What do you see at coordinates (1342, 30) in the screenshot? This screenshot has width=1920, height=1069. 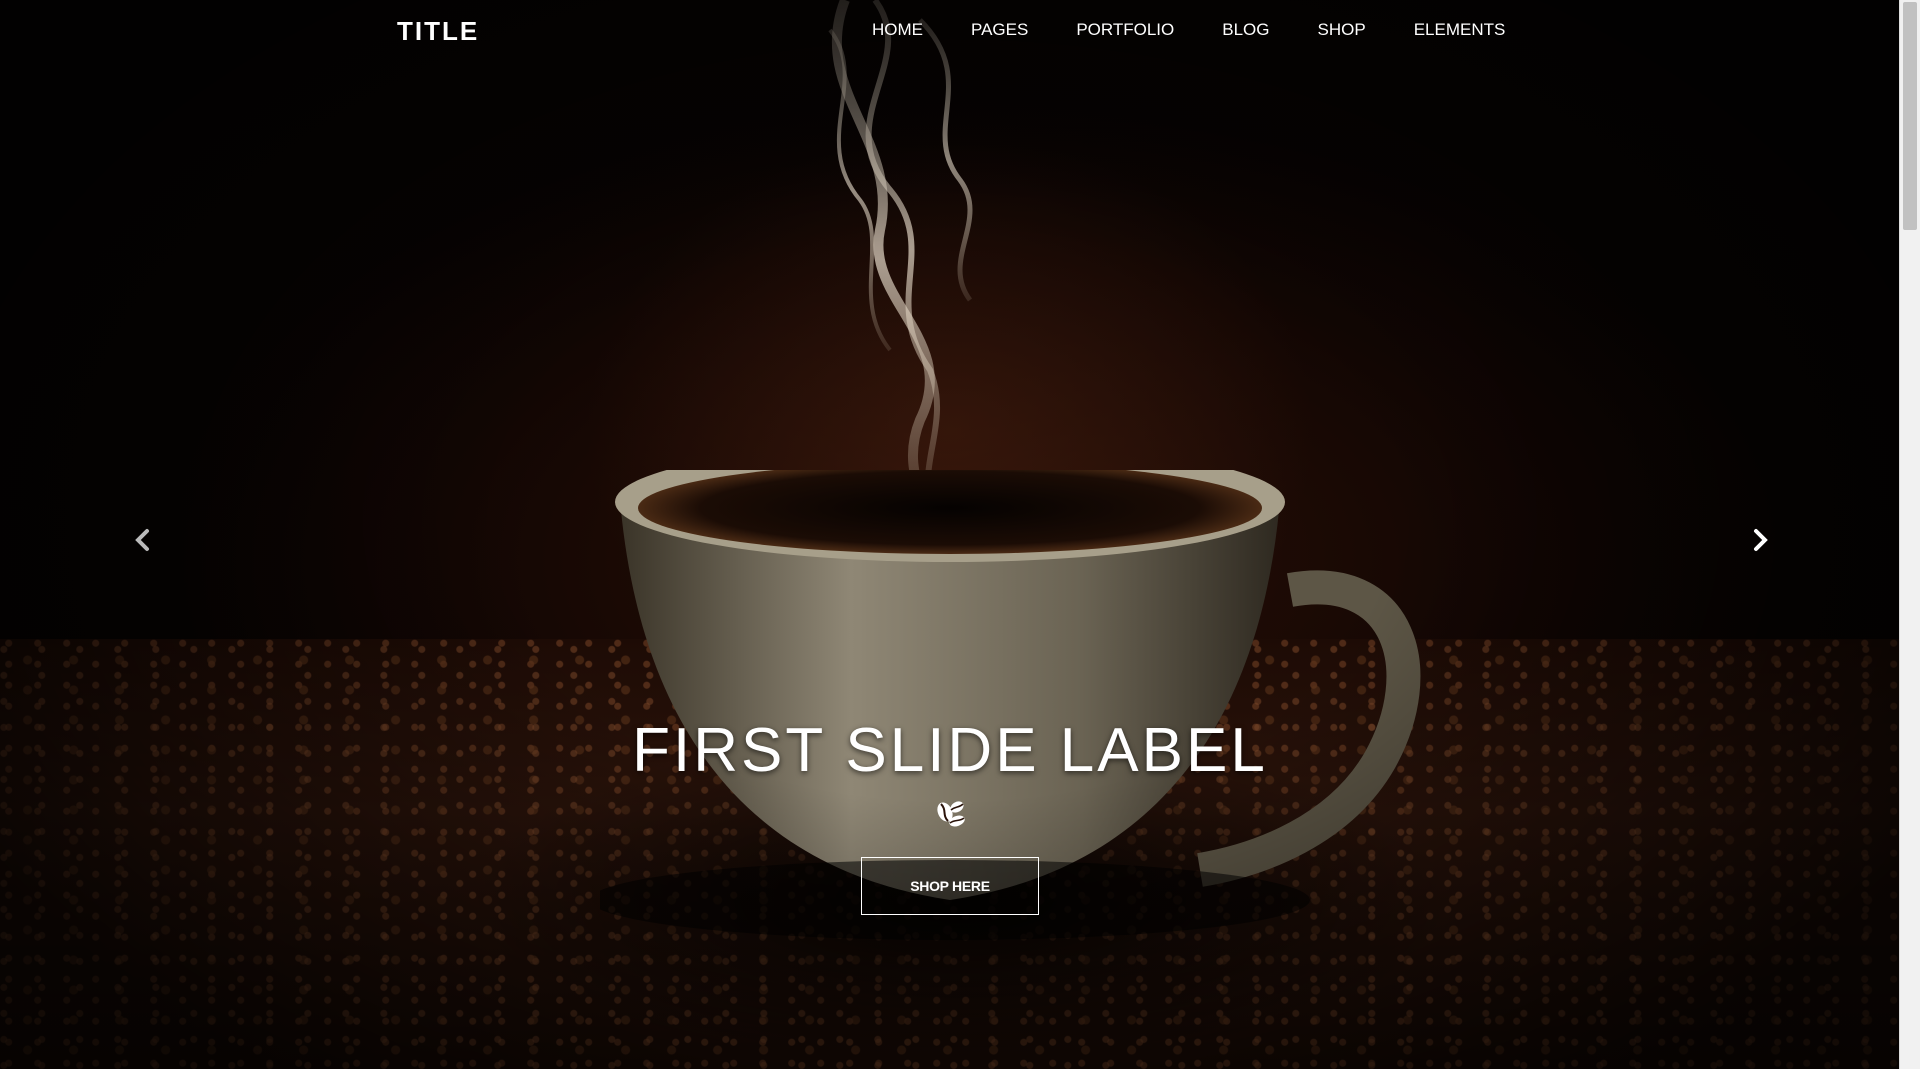 I see `nav-item-shop: SHOP` at bounding box center [1342, 30].